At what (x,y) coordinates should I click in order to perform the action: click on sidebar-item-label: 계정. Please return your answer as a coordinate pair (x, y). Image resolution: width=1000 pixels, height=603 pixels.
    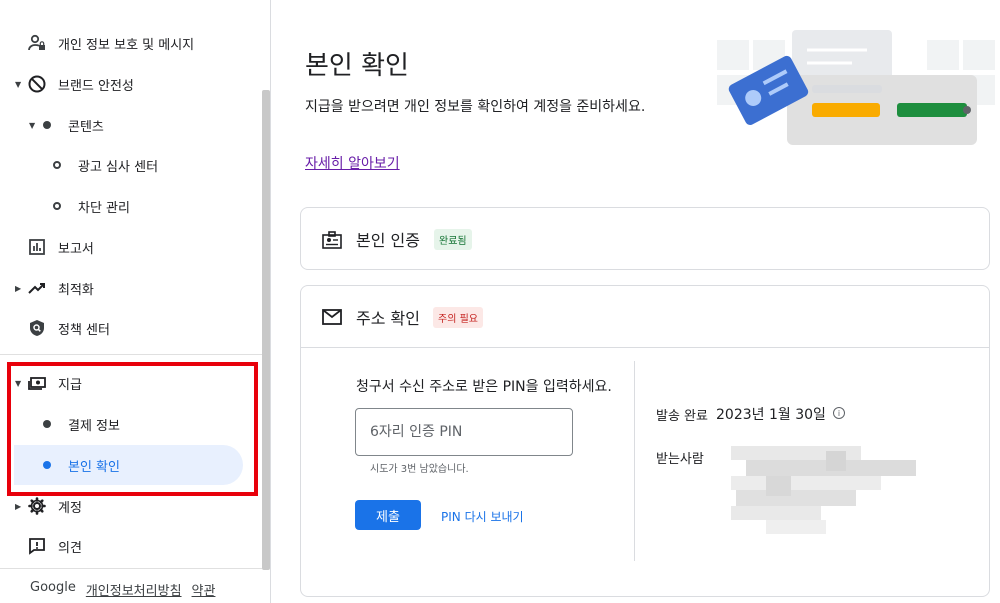
    Looking at the image, I should click on (70, 508).